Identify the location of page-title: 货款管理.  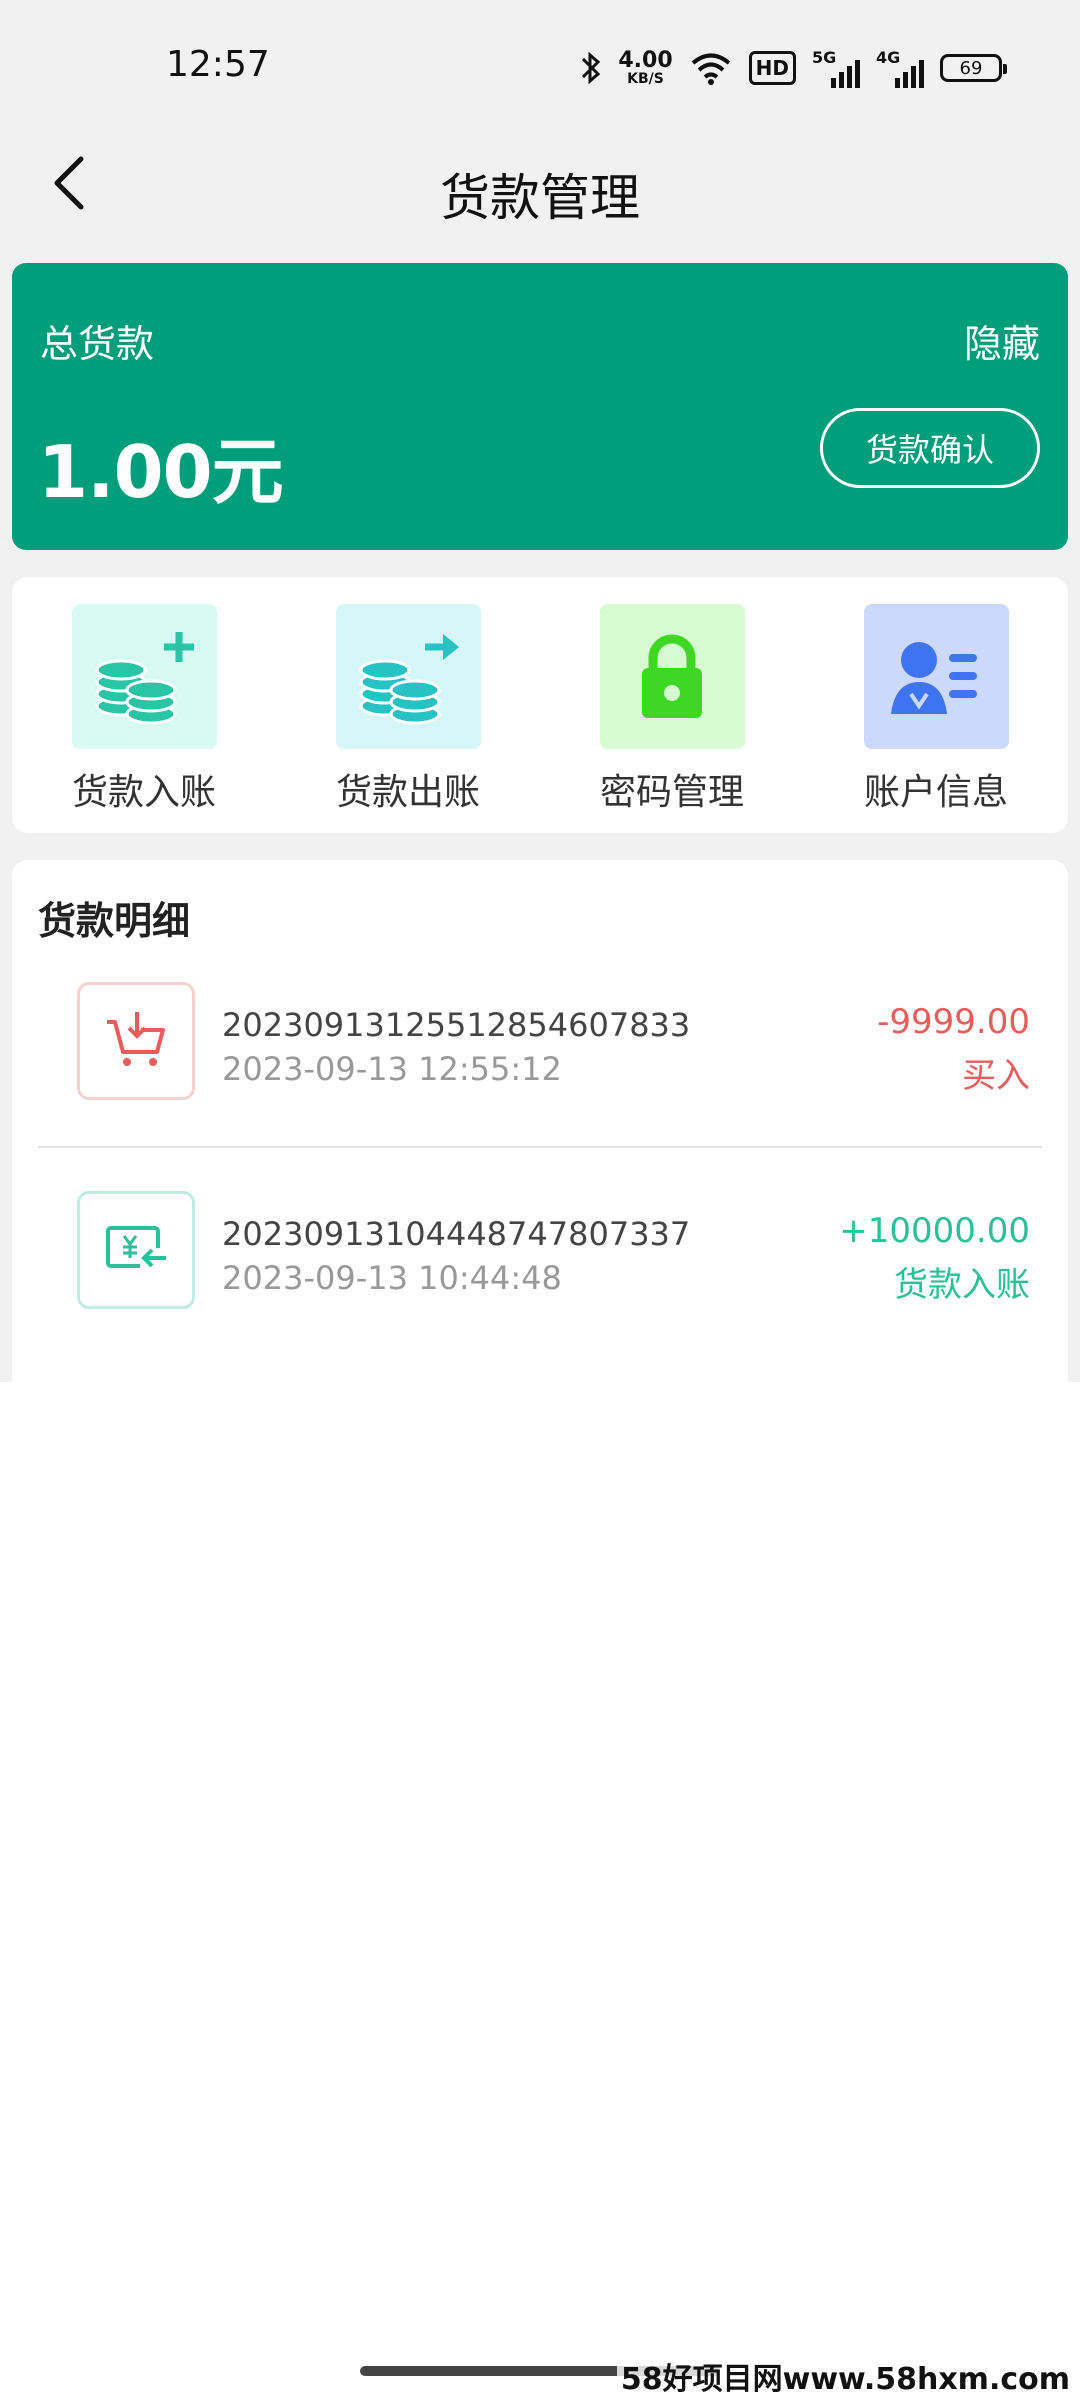
(540, 198).